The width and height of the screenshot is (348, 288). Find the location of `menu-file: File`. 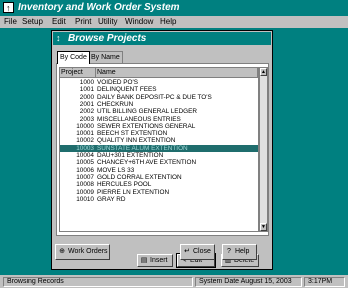

menu-file: File is located at coordinates (10, 22).